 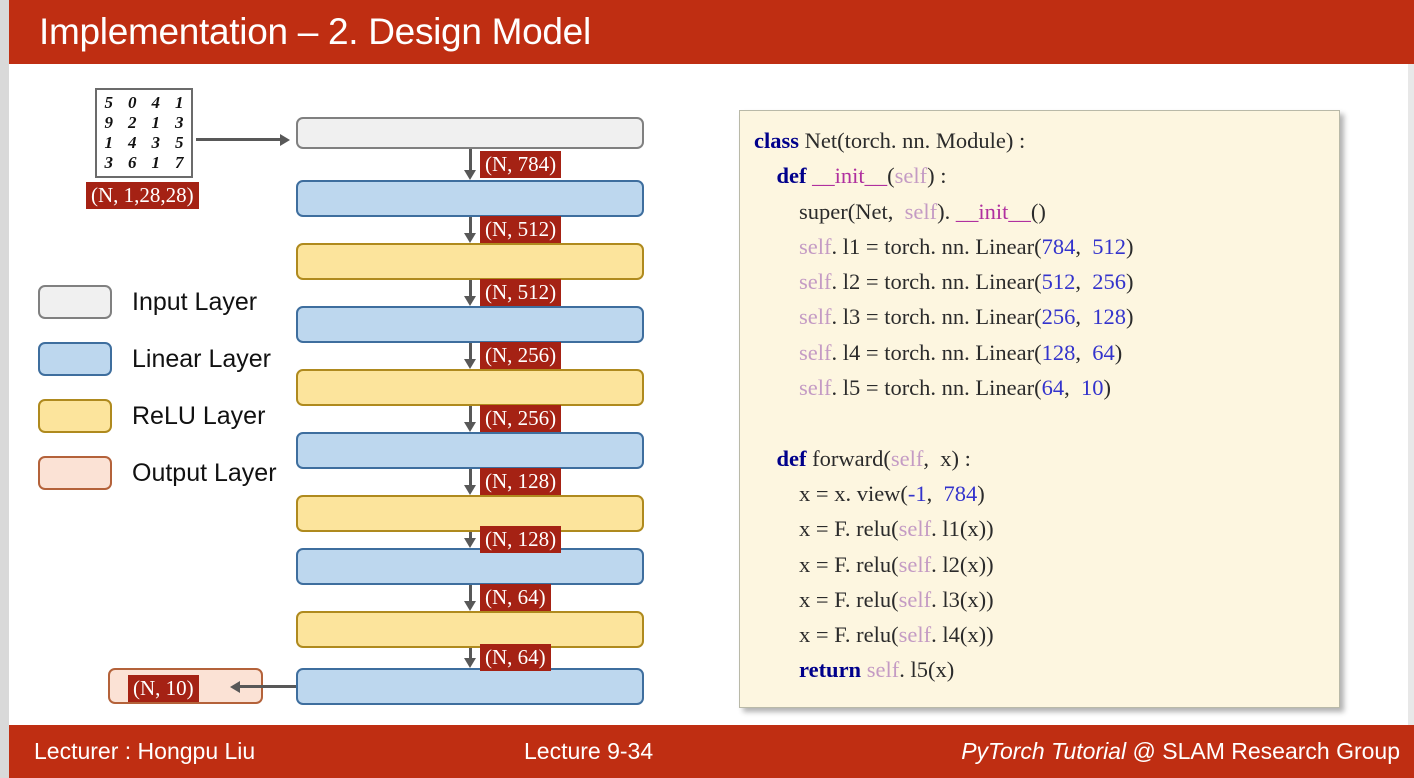 What do you see at coordinates (915, 140) in the screenshot?
I see `code-token: Net(torch. nn. Module) :` at bounding box center [915, 140].